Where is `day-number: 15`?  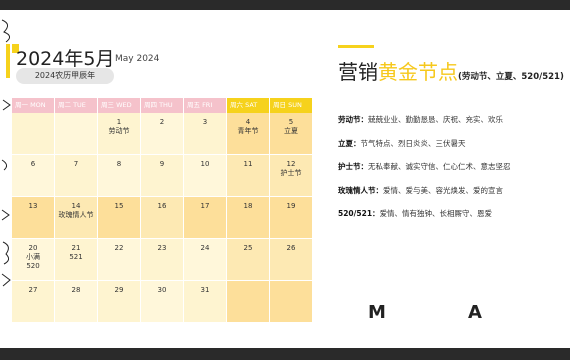
day-number: 15 is located at coordinates (119, 206).